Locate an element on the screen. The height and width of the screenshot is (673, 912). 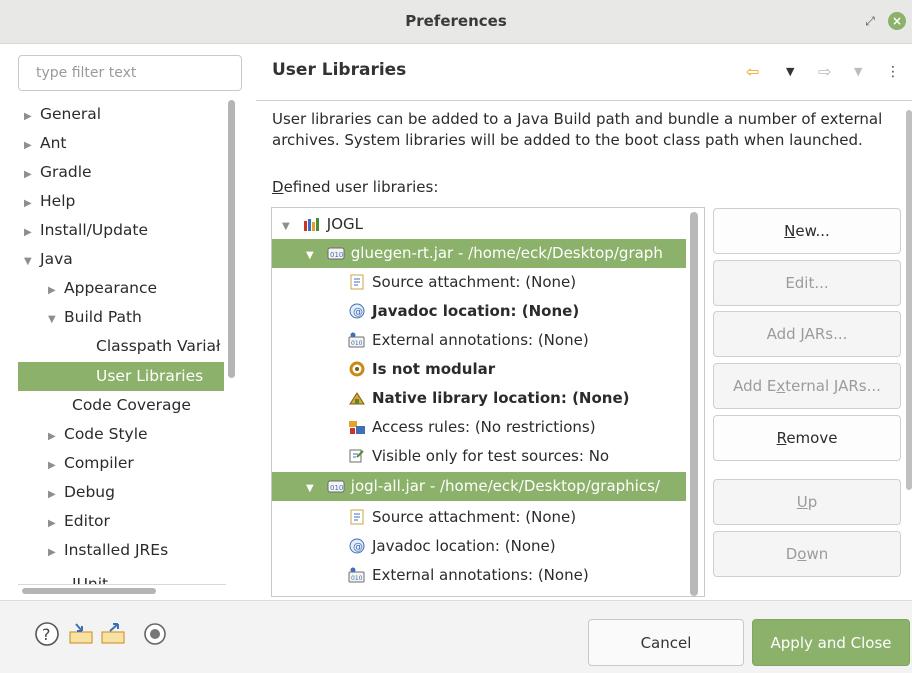
tree-horizontal-scrollbar is located at coordinates (89, 591).